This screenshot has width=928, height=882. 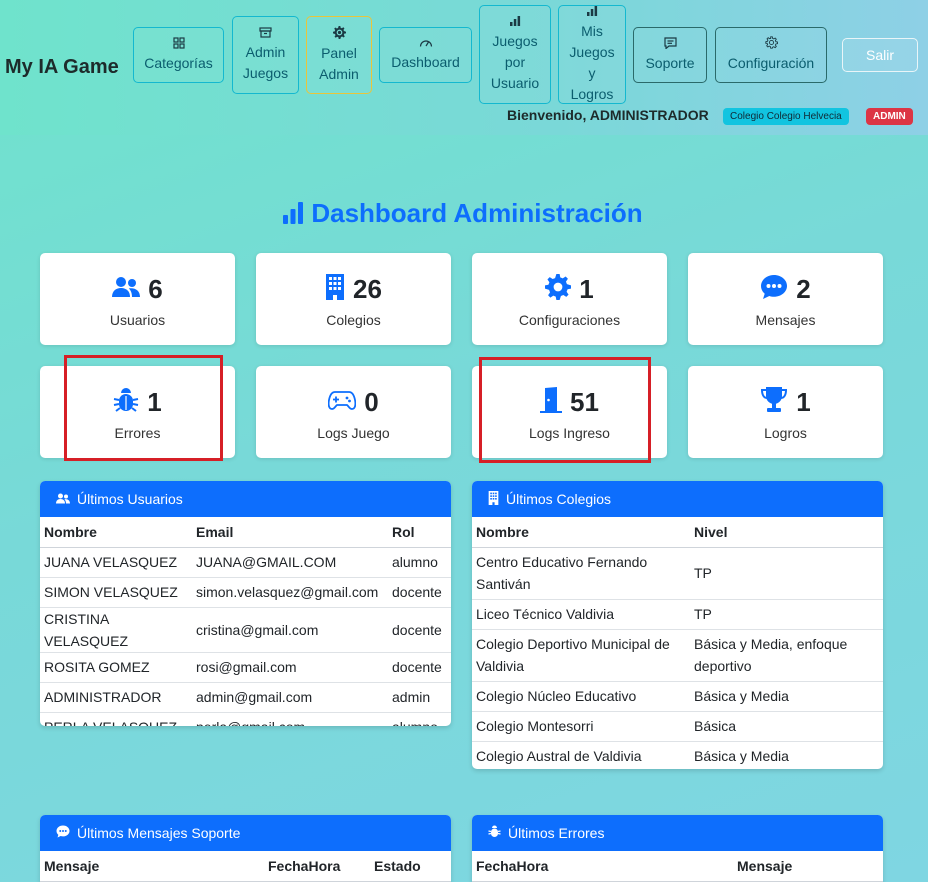 What do you see at coordinates (584, 401) in the screenshot?
I see `stat-value: 51` at bounding box center [584, 401].